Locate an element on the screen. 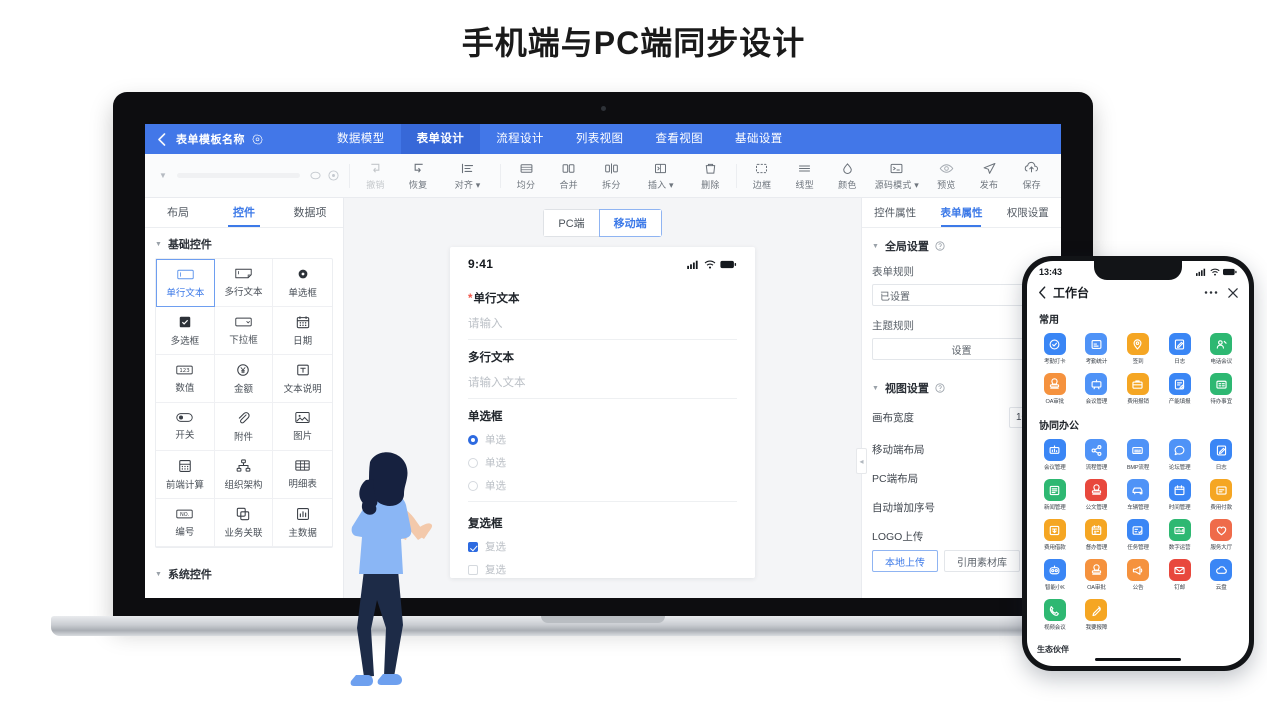 This screenshot has width=1267, height=702. group-basic-widgets: ▼ 基础控件 is located at coordinates (244, 241).